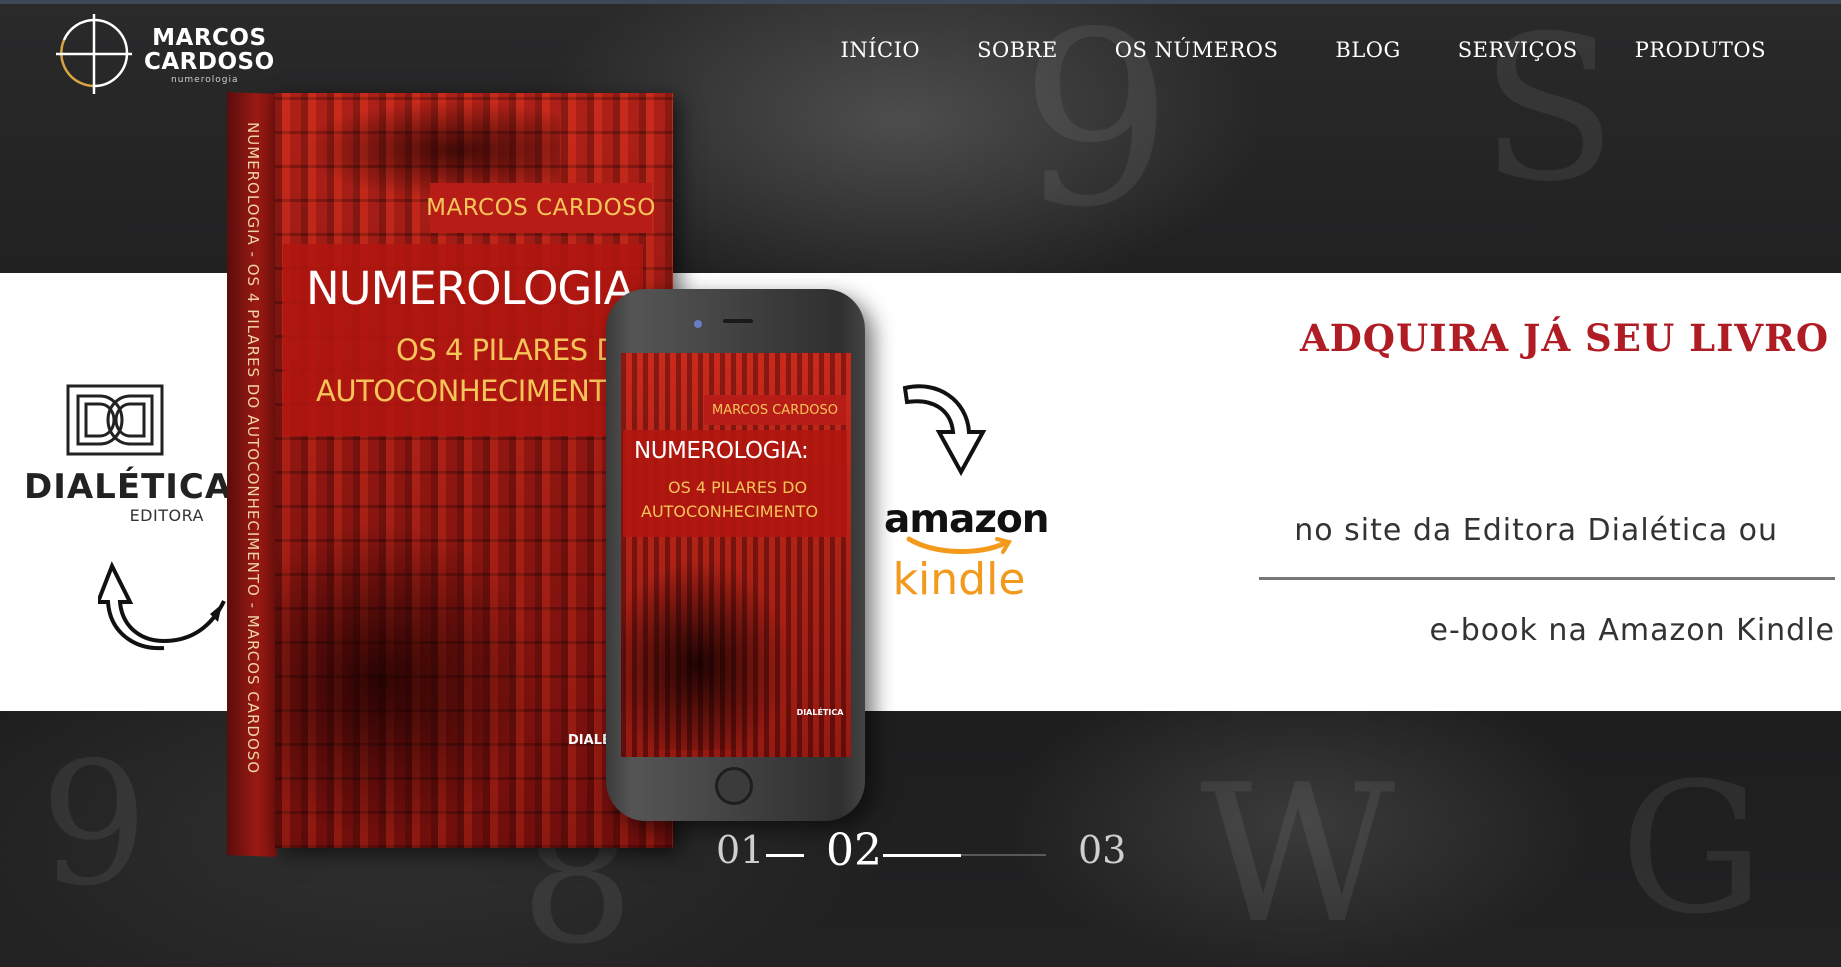 The image size is (1841, 967). Describe the element at coordinates (405, 680) in the screenshot. I see `cover-shadow-art` at that location.